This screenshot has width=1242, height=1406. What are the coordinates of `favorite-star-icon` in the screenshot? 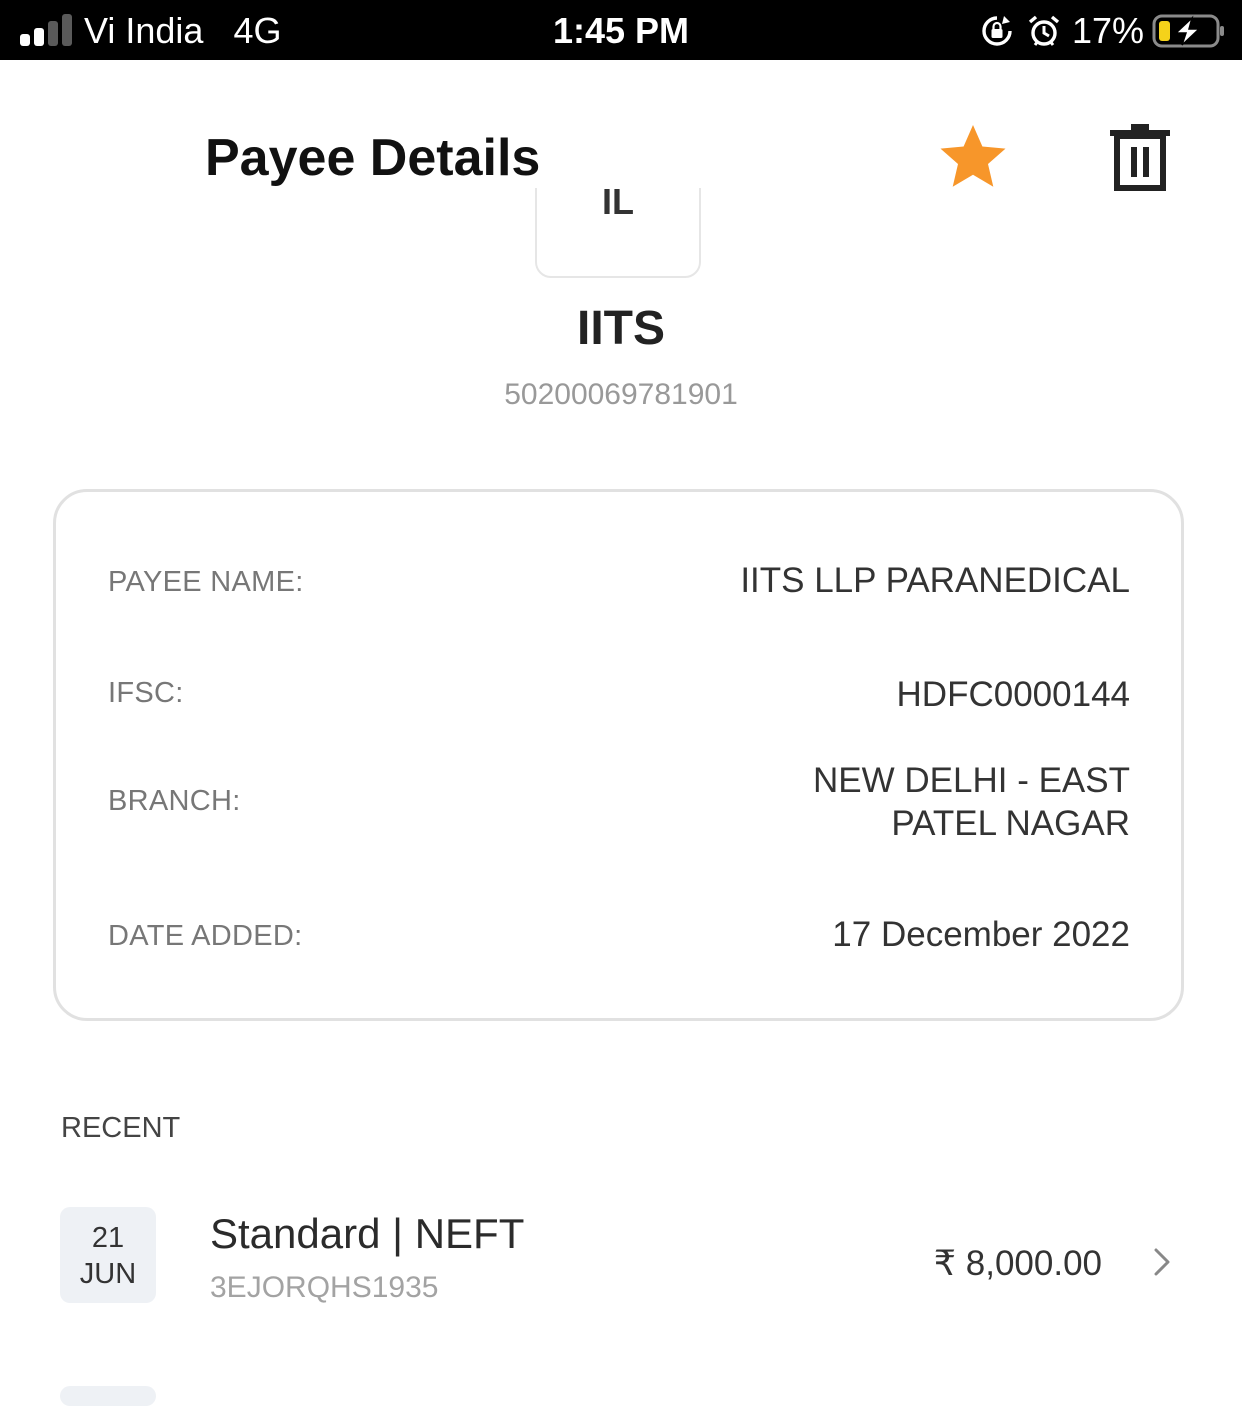 It's located at (973, 157).